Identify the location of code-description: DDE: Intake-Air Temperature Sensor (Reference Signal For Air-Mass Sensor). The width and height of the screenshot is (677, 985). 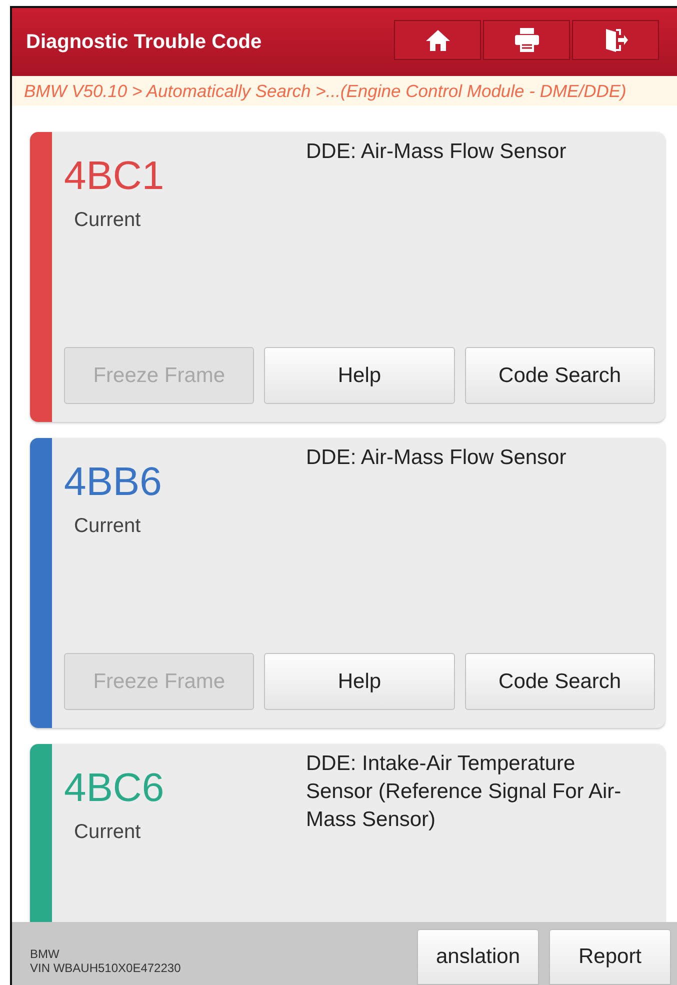
(464, 792).